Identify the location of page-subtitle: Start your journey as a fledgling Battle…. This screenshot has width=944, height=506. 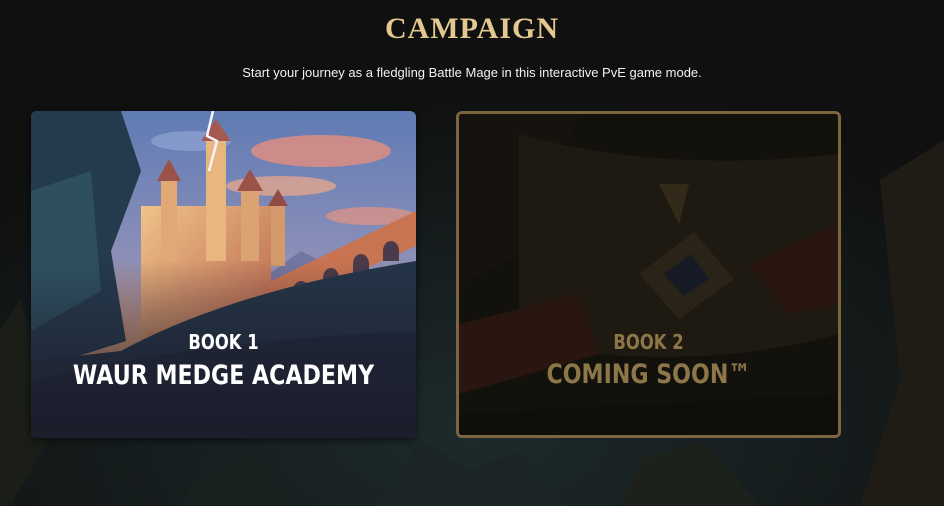
(472, 72).